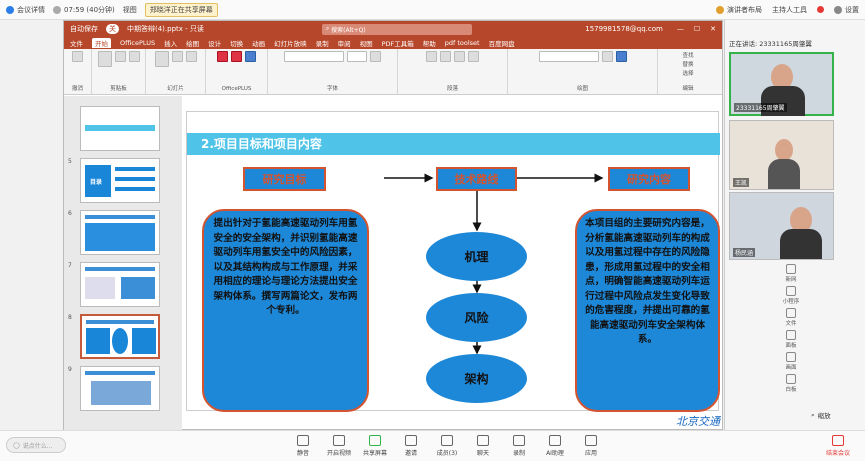  I want to click on find-button: 查找, so click(687, 55).